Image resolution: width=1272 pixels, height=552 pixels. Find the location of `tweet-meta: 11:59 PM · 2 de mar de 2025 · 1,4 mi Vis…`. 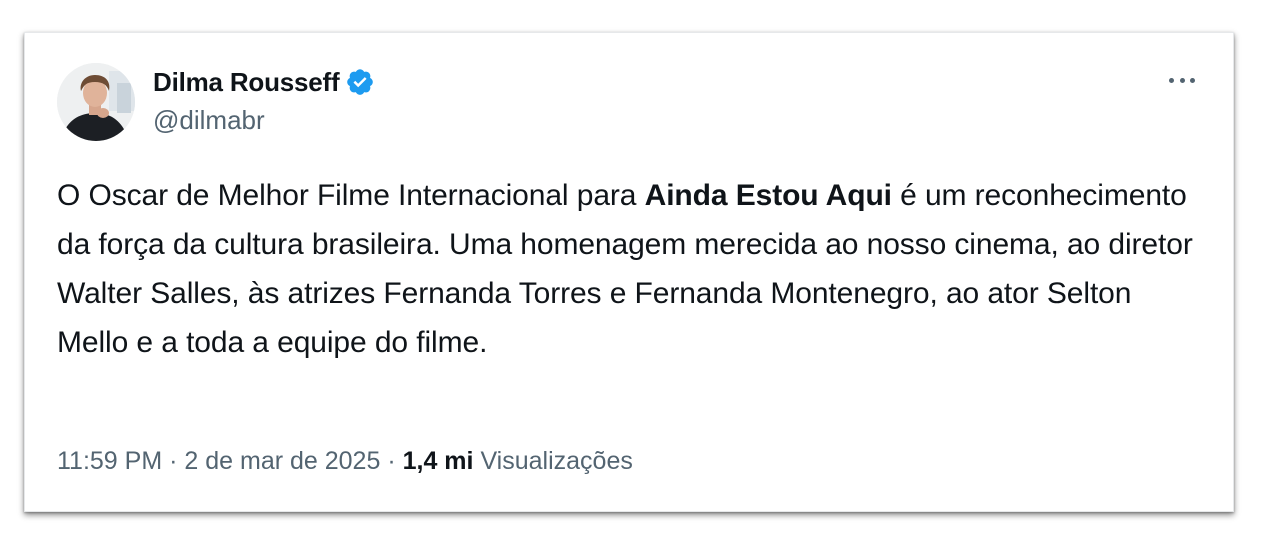

tweet-meta: 11:59 PM · 2 de mar de 2025 · 1,4 mi Vis… is located at coordinates (345, 461).